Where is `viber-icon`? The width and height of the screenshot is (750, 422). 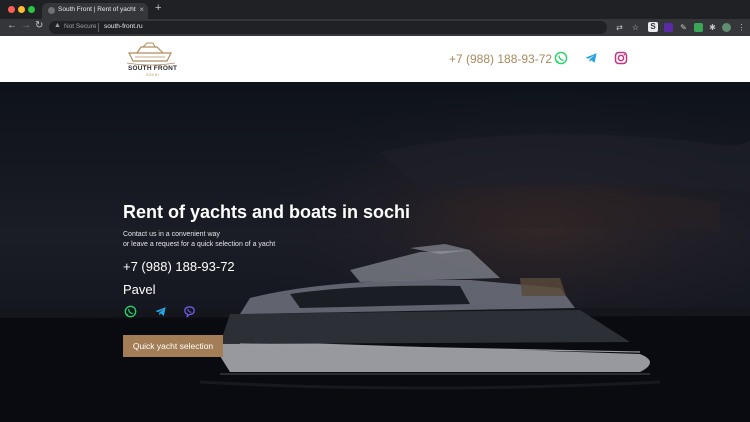
viber-icon is located at coordinates (189, 311).